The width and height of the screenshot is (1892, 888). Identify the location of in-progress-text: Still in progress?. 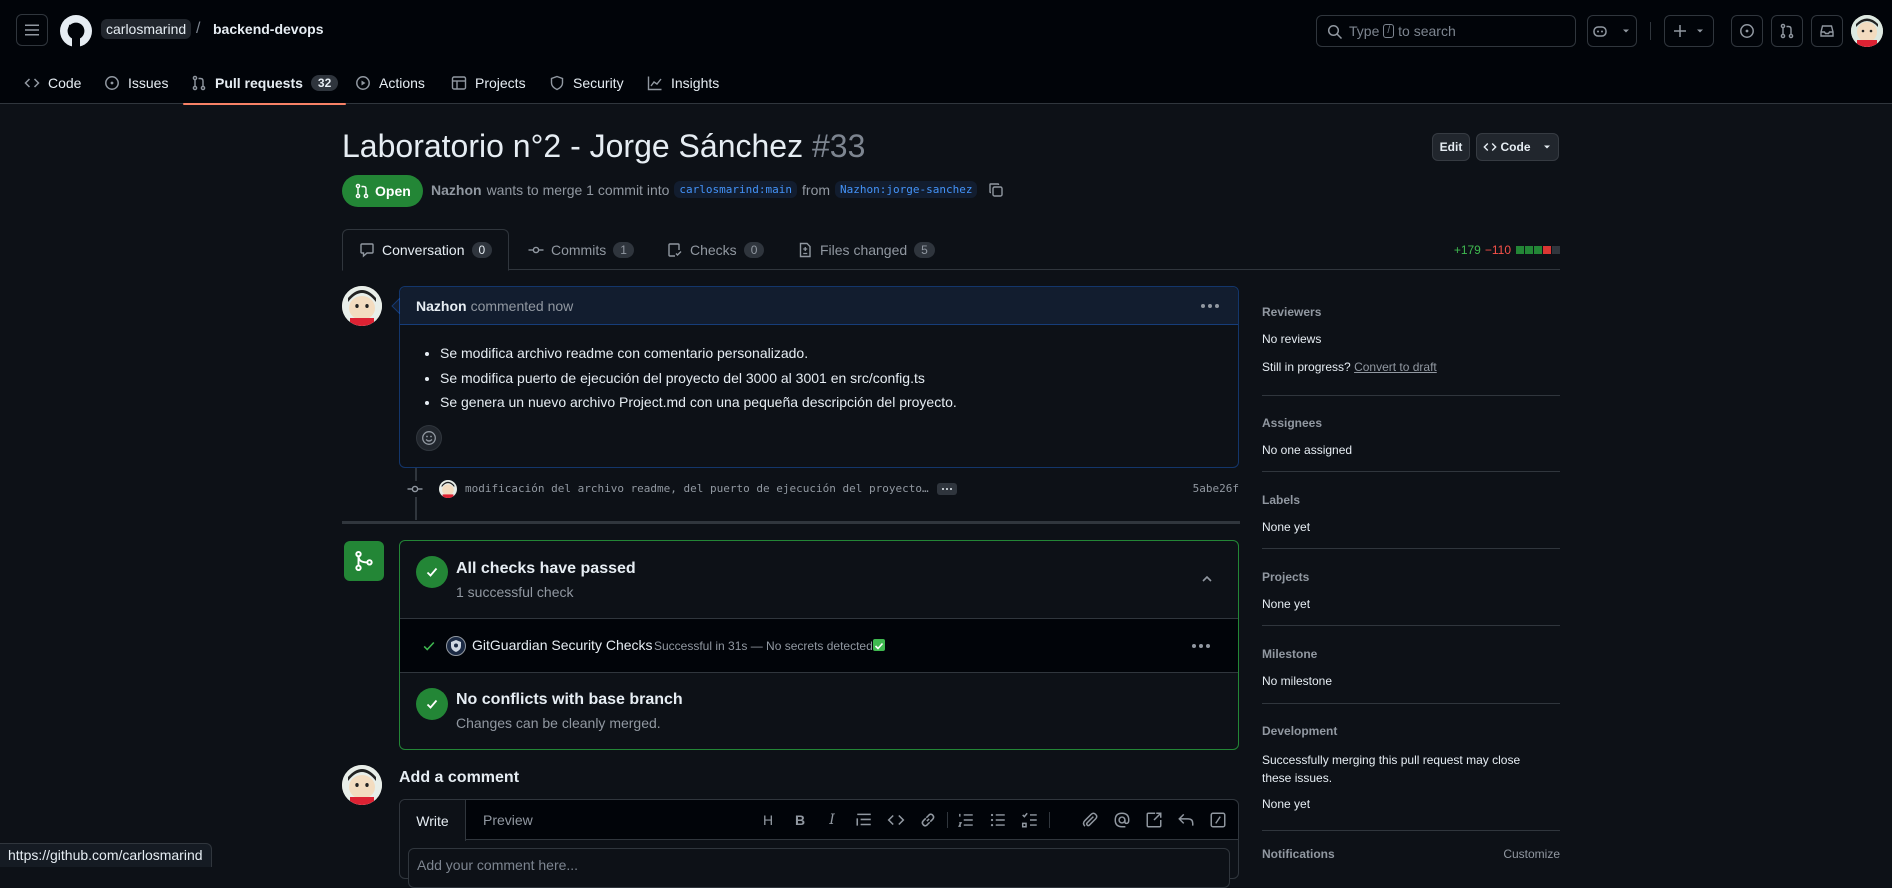
(1306, 367).